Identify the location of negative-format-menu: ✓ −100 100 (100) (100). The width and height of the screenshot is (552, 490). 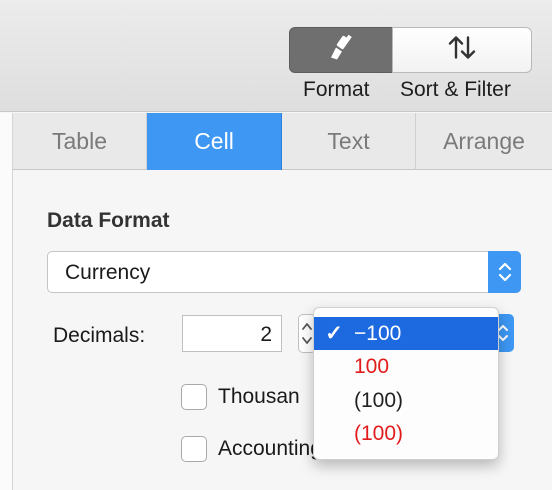
(406, 383).